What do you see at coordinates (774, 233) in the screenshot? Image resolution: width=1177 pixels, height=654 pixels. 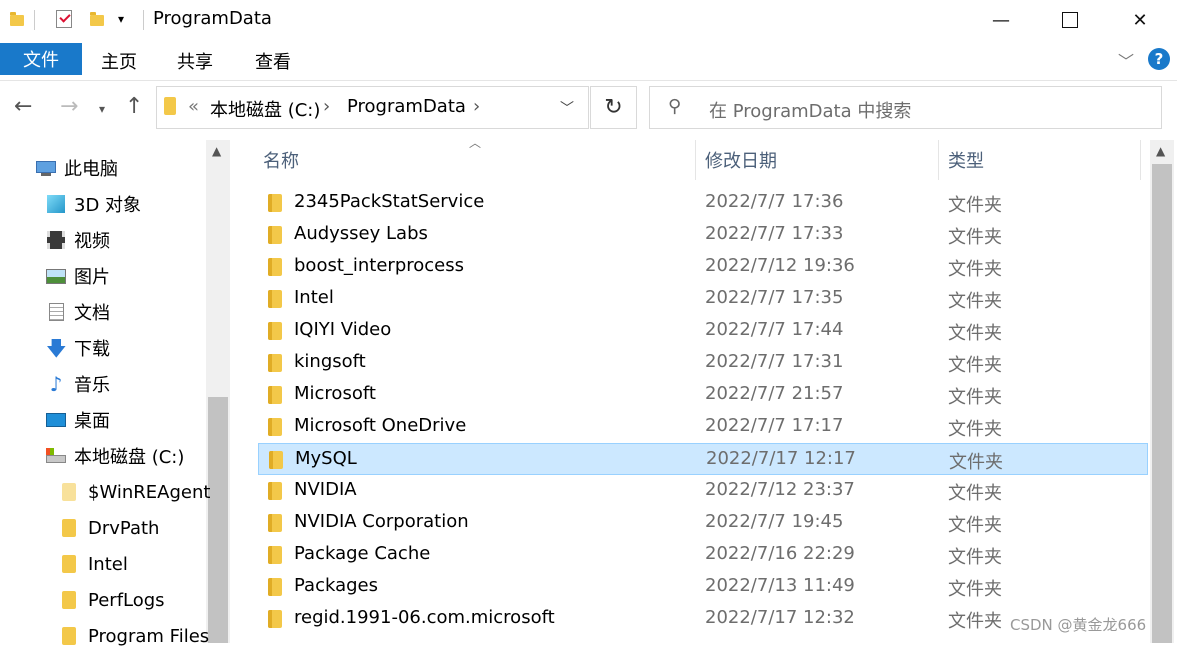 I see `file-date: 2022/7/7 17:33` at bounding box center [774, 233].